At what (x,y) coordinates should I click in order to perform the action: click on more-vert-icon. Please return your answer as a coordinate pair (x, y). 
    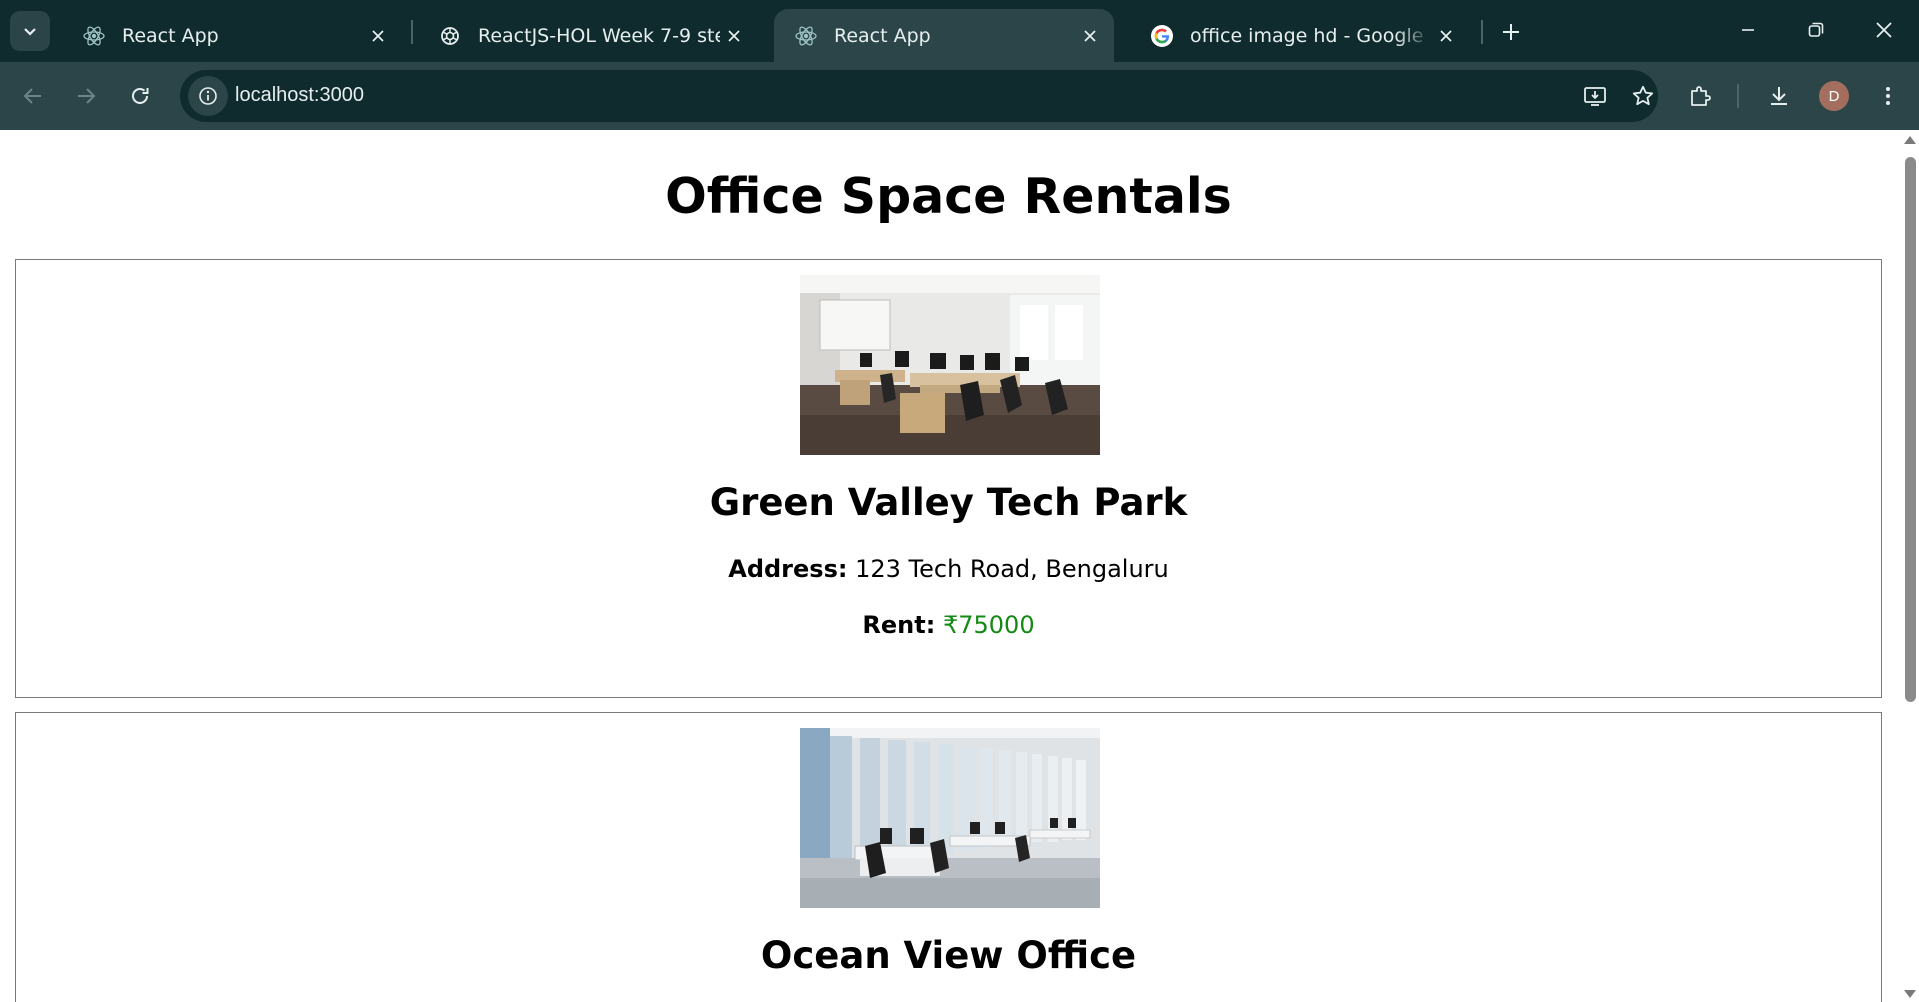
    Looking at the image, I should click on (1888, 96).